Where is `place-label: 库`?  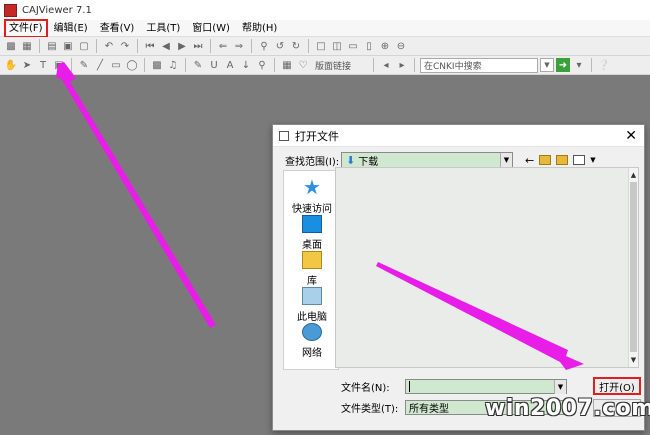
place-label: 库 is located at coordinates (312, 281).